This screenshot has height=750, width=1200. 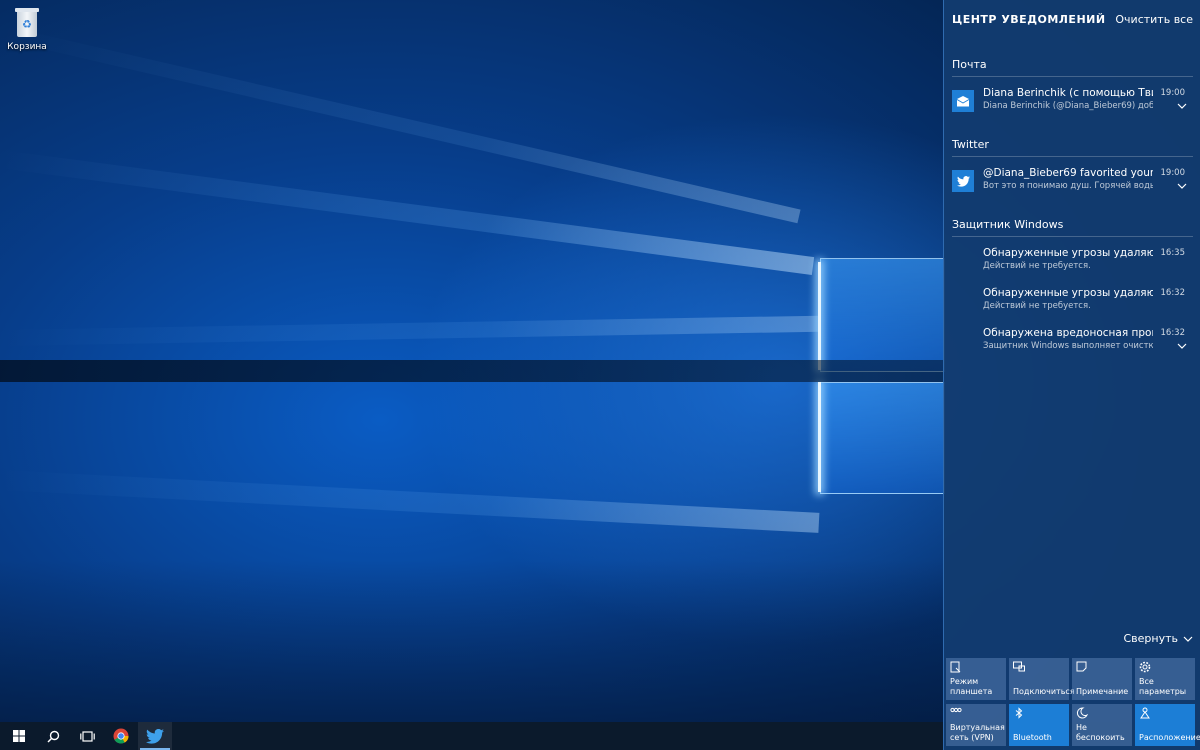 What do you see at coordinates (1100, 732) in the screenshot?
I see `quick-action-label: Не беспокоить` at bounding box center [1100, 732].